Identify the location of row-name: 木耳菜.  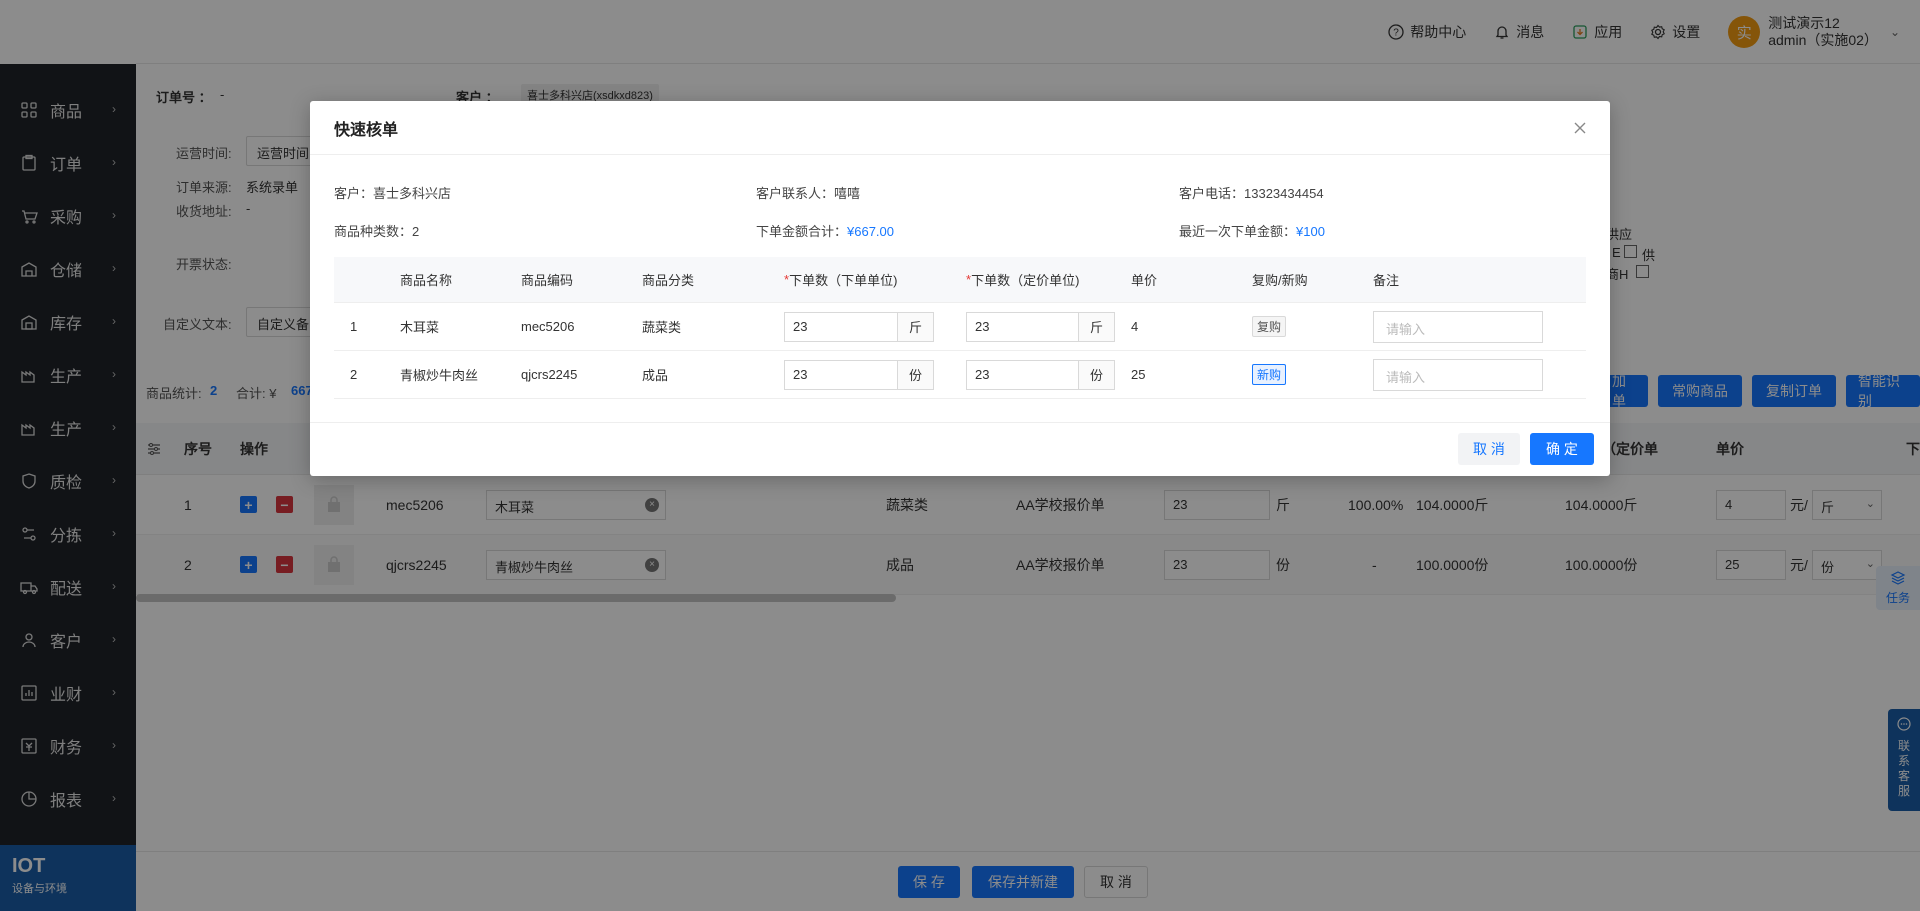
(420, 327).